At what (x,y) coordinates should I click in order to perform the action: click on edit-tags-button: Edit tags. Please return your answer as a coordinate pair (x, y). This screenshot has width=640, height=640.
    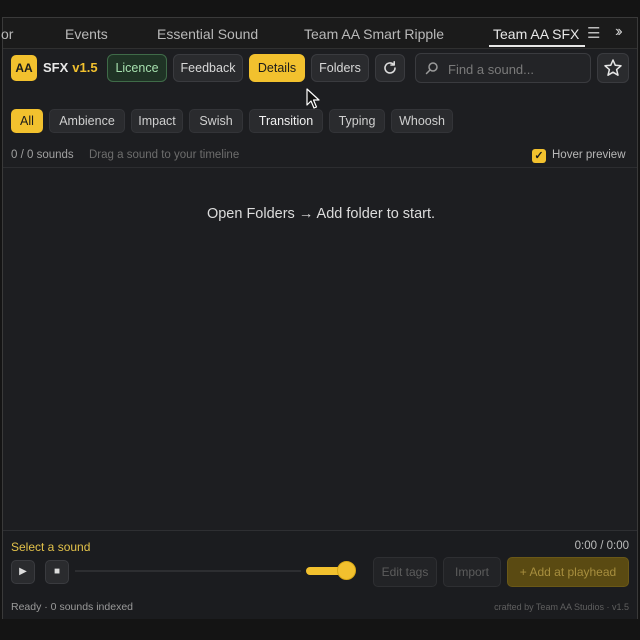
    Looking at the image, I should click on (405, 572).